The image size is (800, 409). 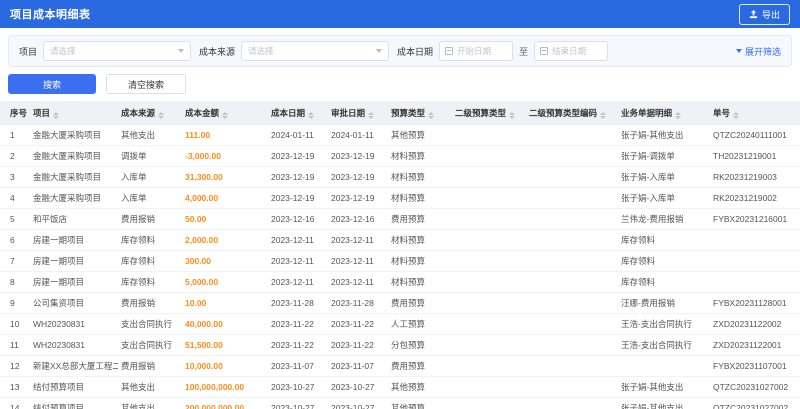 I want to click on cell-business-document-detail, so click(x=664, y=366).